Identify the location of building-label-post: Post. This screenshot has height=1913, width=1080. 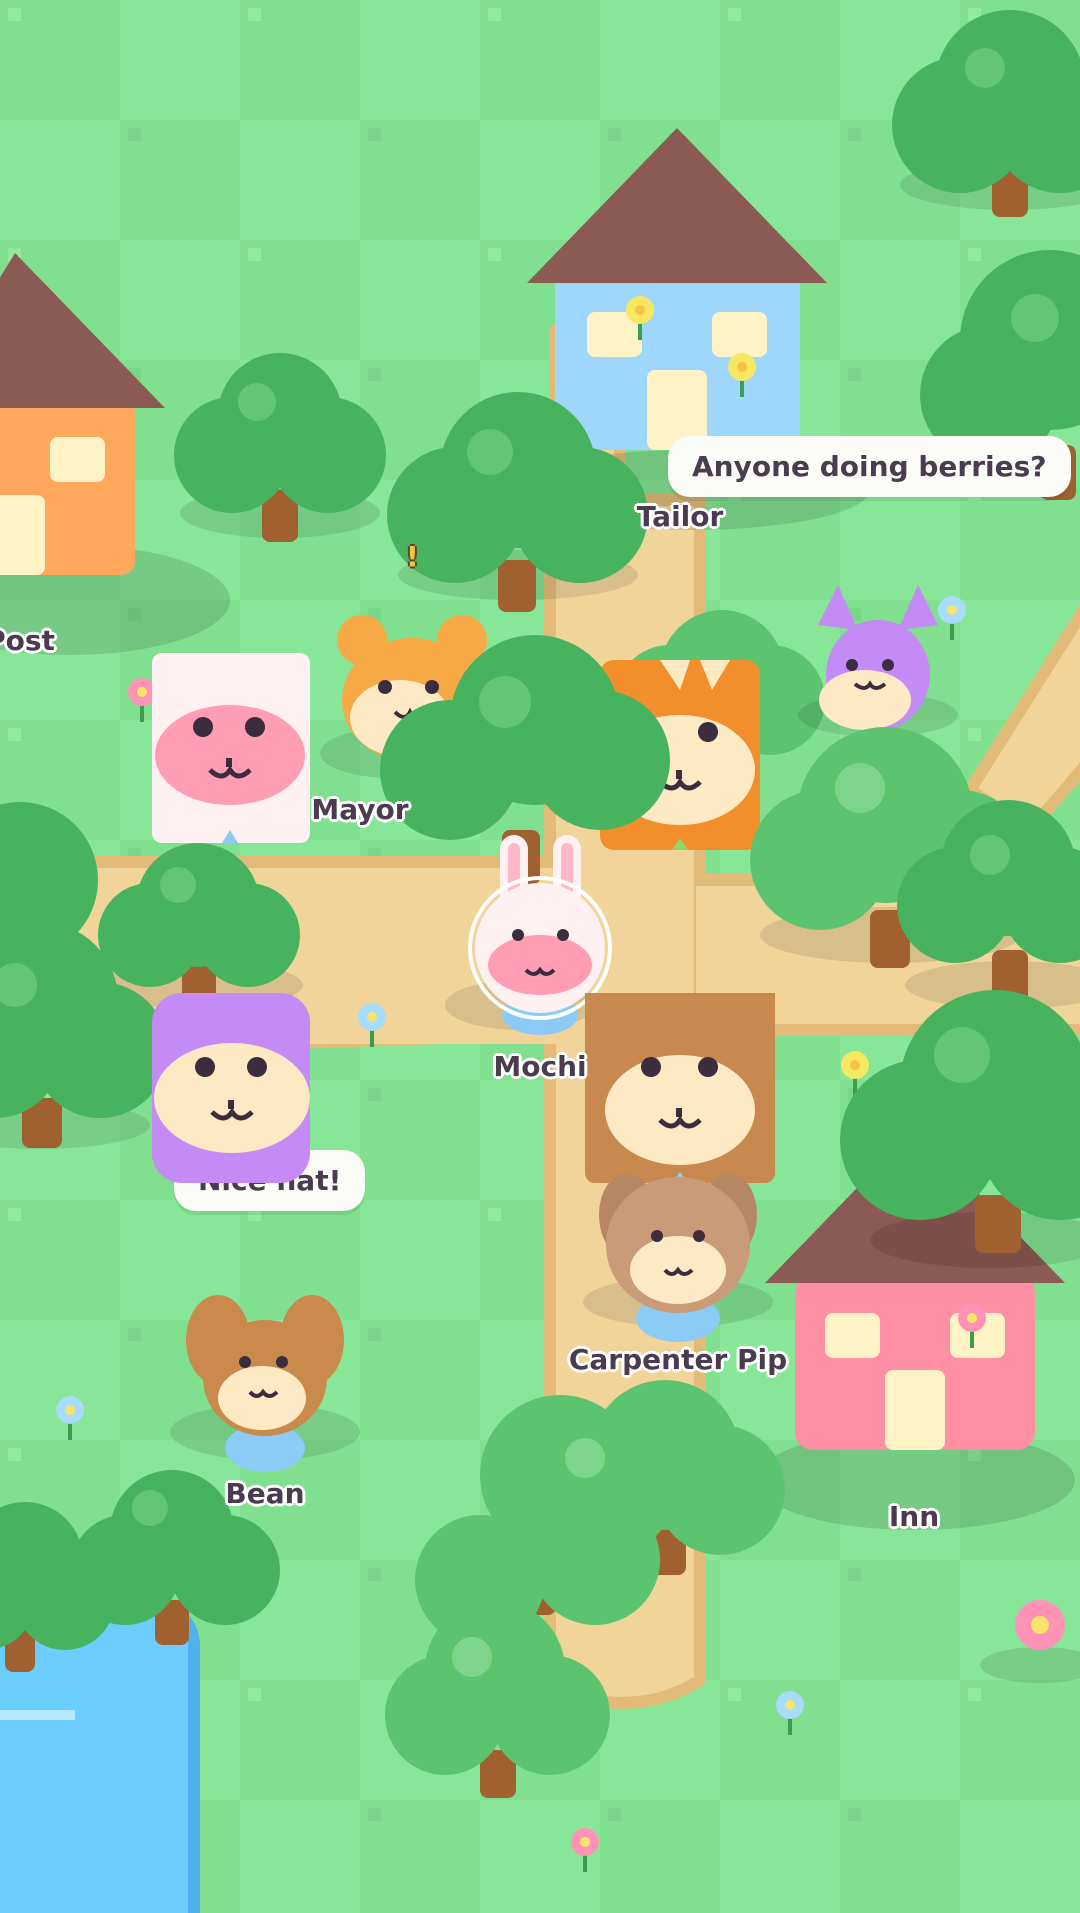
(27, 640).